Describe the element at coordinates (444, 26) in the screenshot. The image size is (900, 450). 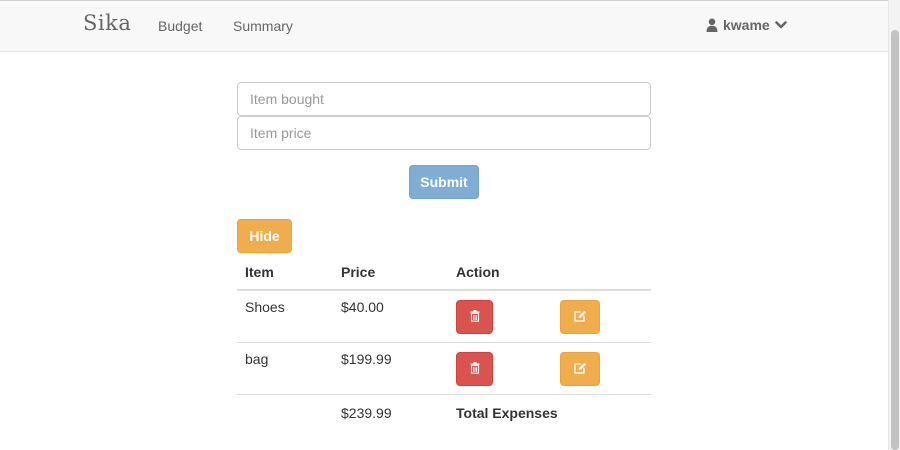
I see `navbar: Sika Budget Summary kwame` at that location.